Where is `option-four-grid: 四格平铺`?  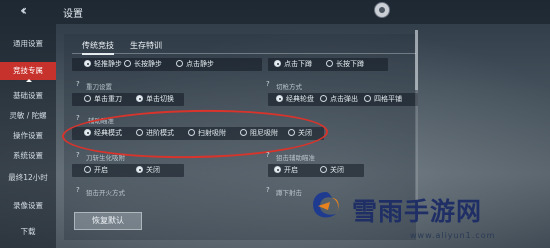 option-four-grid: 四格平铺 is located at coordinates (383, 99).